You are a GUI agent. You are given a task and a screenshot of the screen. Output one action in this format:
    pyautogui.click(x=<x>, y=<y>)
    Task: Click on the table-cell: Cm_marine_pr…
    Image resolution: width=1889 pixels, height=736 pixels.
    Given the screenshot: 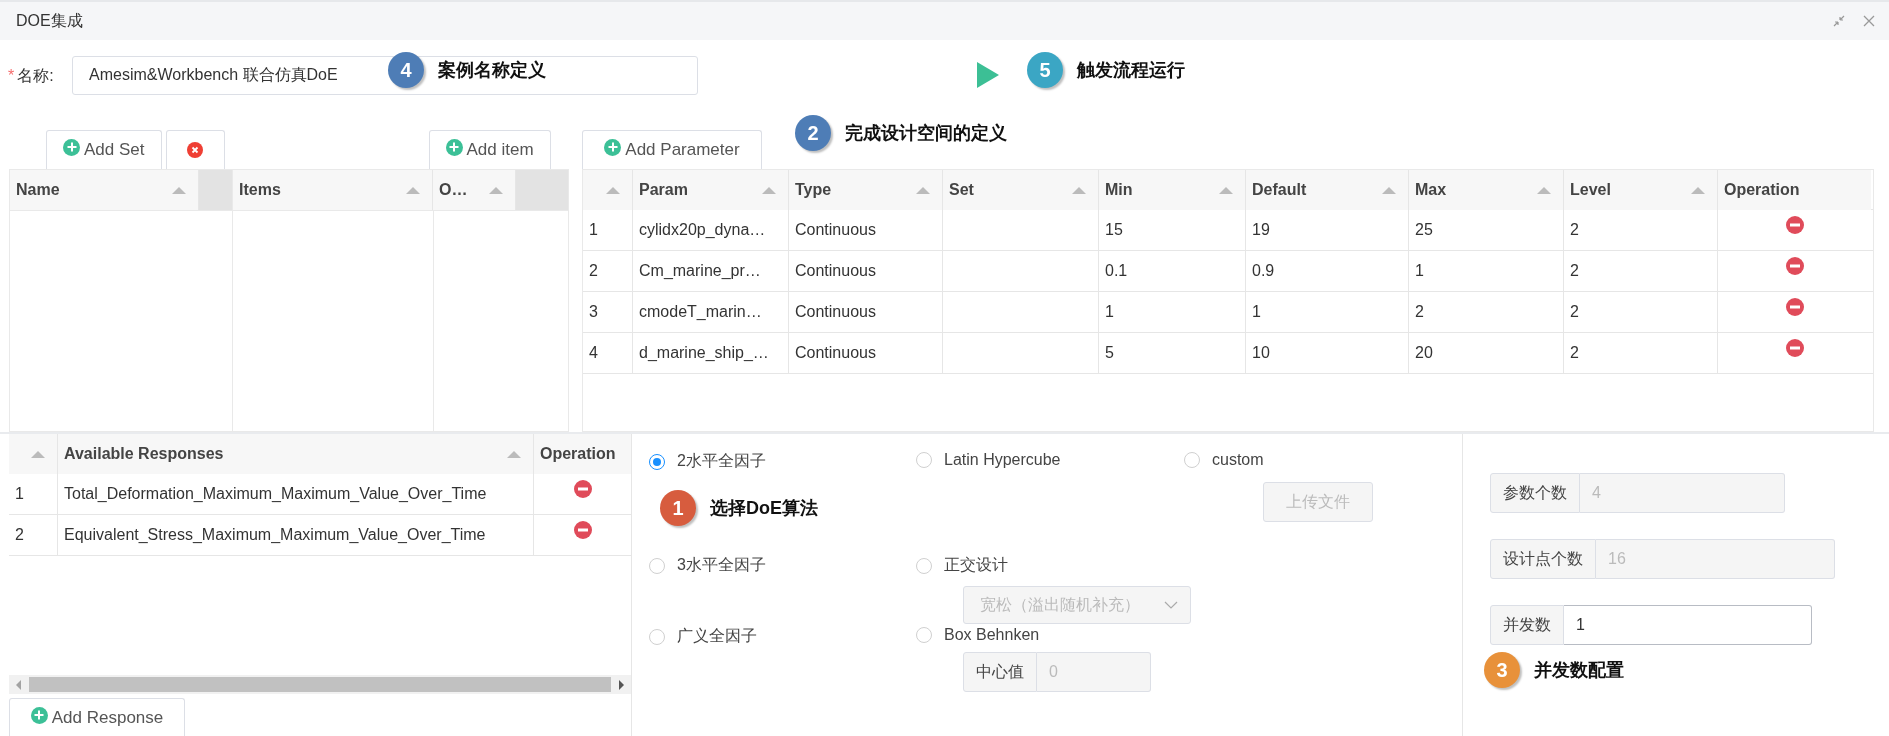 What is the action you would take?
    pyautogui.click(x=711, y=271)
    